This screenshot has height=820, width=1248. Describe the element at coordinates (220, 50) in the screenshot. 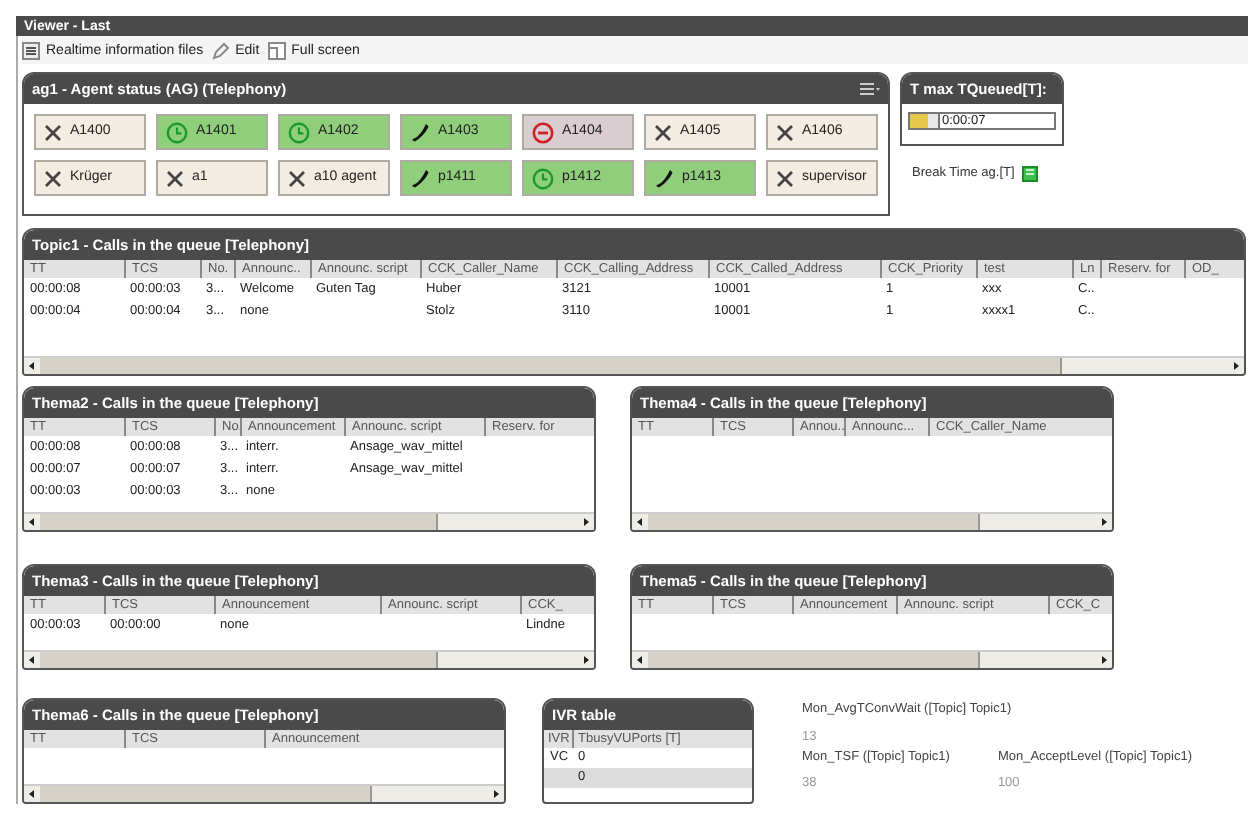

I see `pencil-icon` at that location.